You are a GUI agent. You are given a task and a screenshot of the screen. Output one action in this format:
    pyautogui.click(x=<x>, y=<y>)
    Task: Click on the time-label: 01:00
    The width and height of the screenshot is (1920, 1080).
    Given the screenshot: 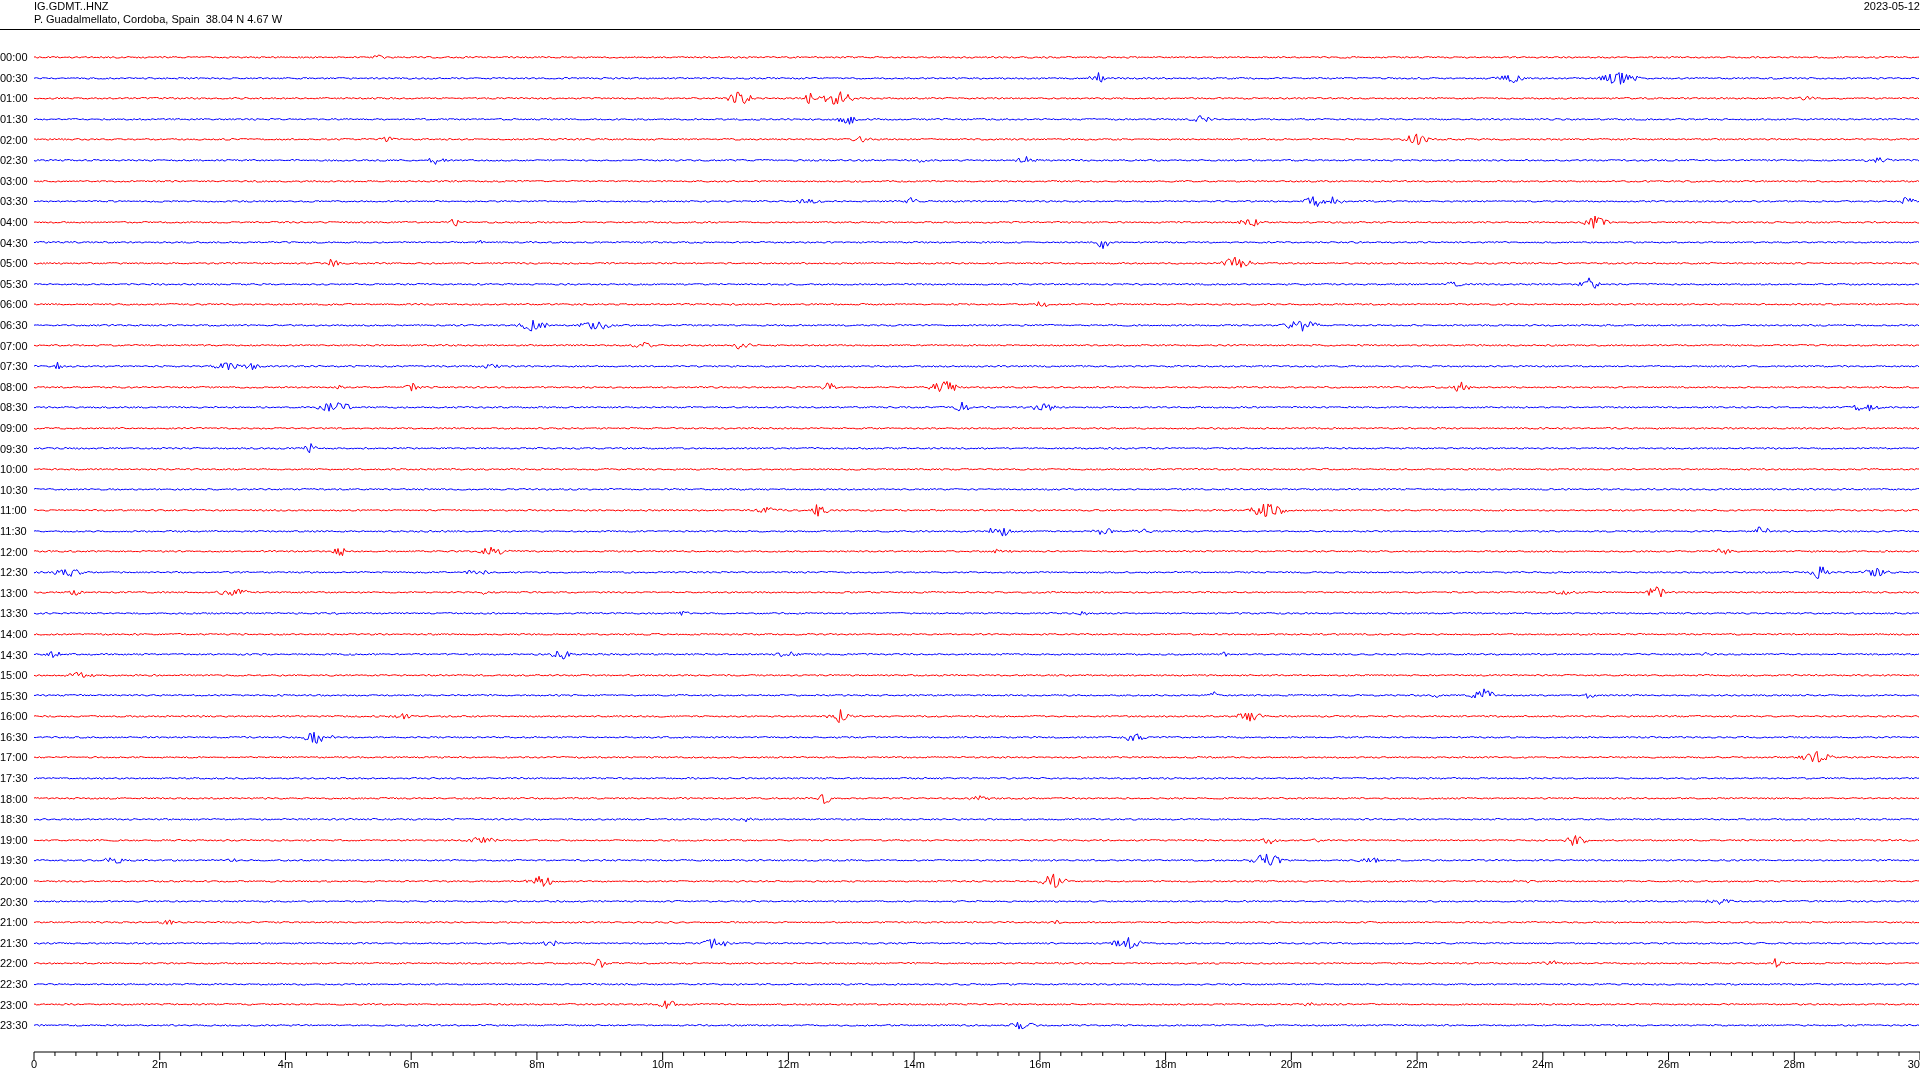 What is the action you would take?
    pyautogui.click(x=14, y=98)
    